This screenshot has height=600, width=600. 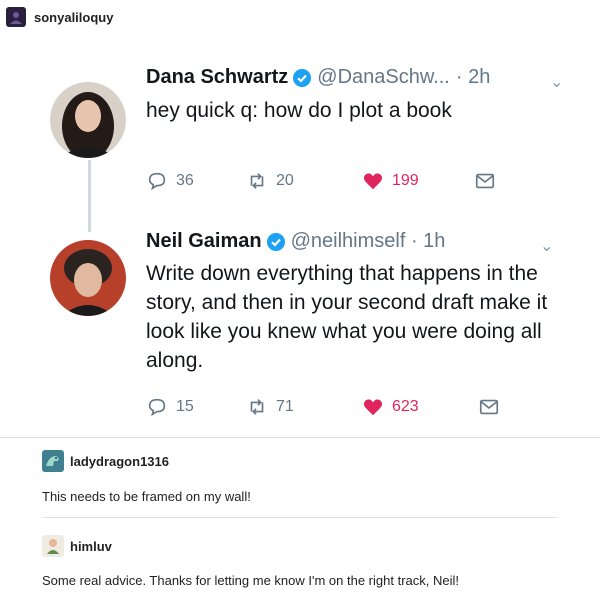 I want to click on comment-username: ladydragon1316, so click(x=119, y=461).